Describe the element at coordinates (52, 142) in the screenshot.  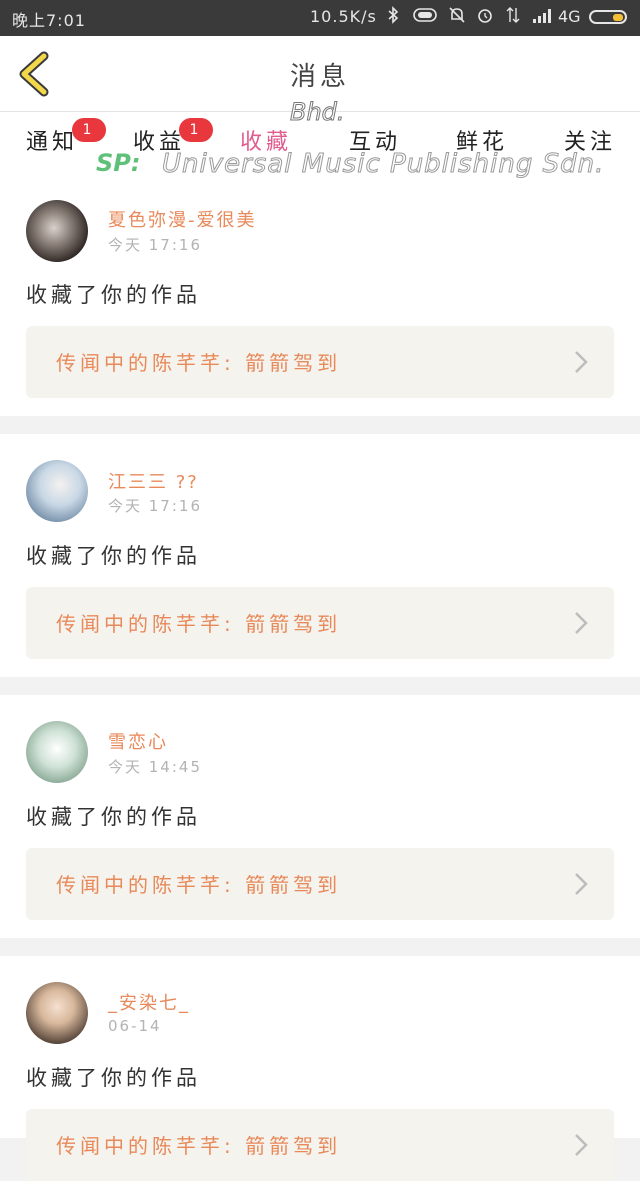
I see `tab-label: 通知` at that location.